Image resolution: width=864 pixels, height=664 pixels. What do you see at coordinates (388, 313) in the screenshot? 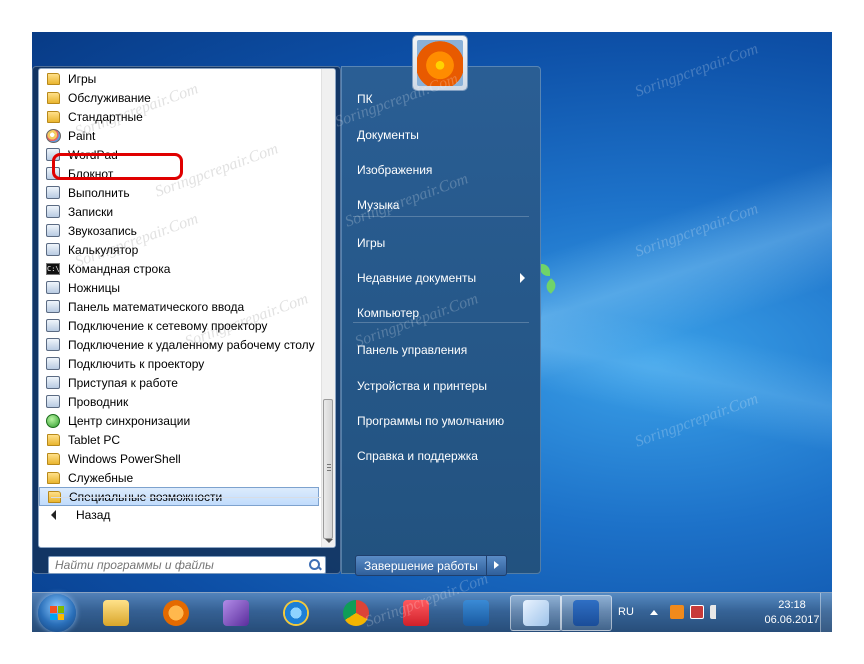
I see `right-menu-label: Компьютер` at bounding box center [388, 313].